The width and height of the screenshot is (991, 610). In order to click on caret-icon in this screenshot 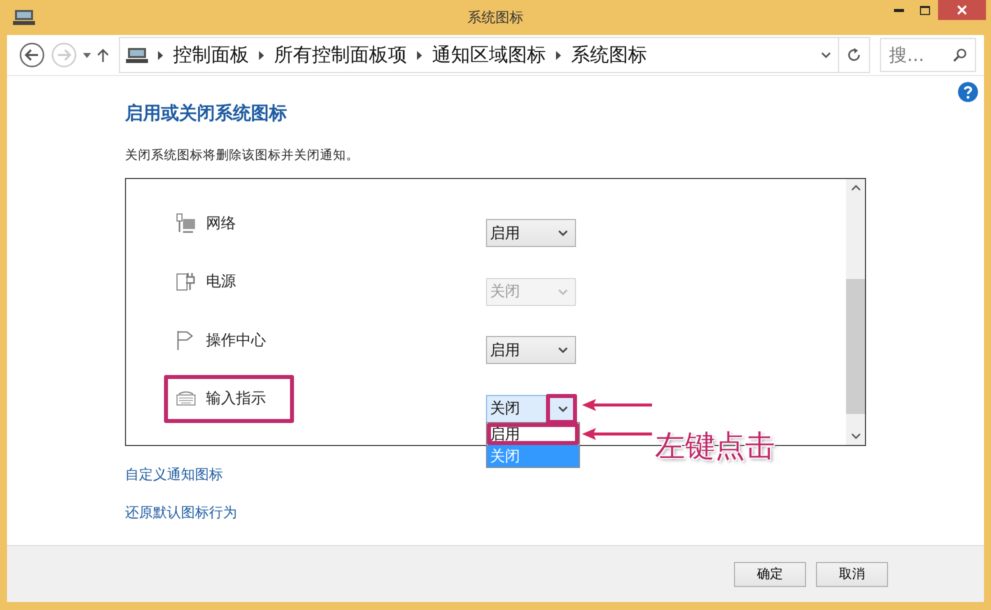, I will do `click(87, 55)`.